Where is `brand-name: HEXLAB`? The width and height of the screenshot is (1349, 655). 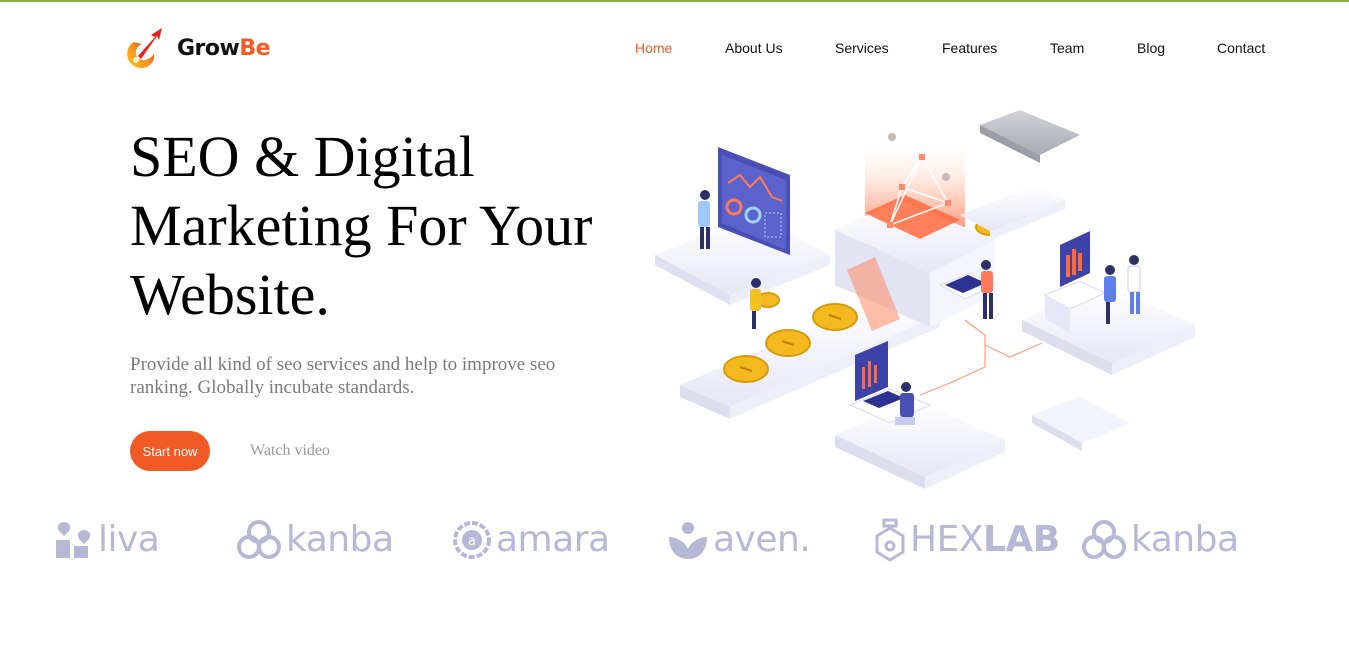 brand-name: HEXLAB is located at coordinates (985, 539).